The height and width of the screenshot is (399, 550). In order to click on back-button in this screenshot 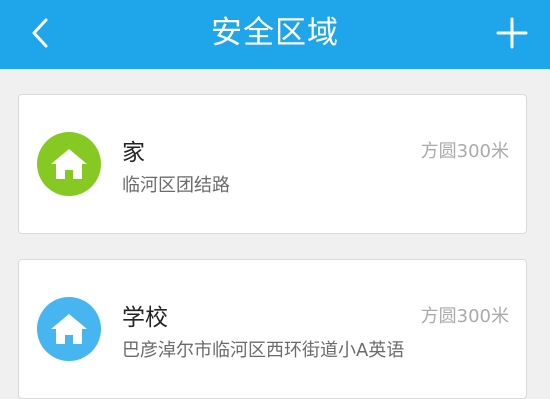, I will do `click(40, 34)`.